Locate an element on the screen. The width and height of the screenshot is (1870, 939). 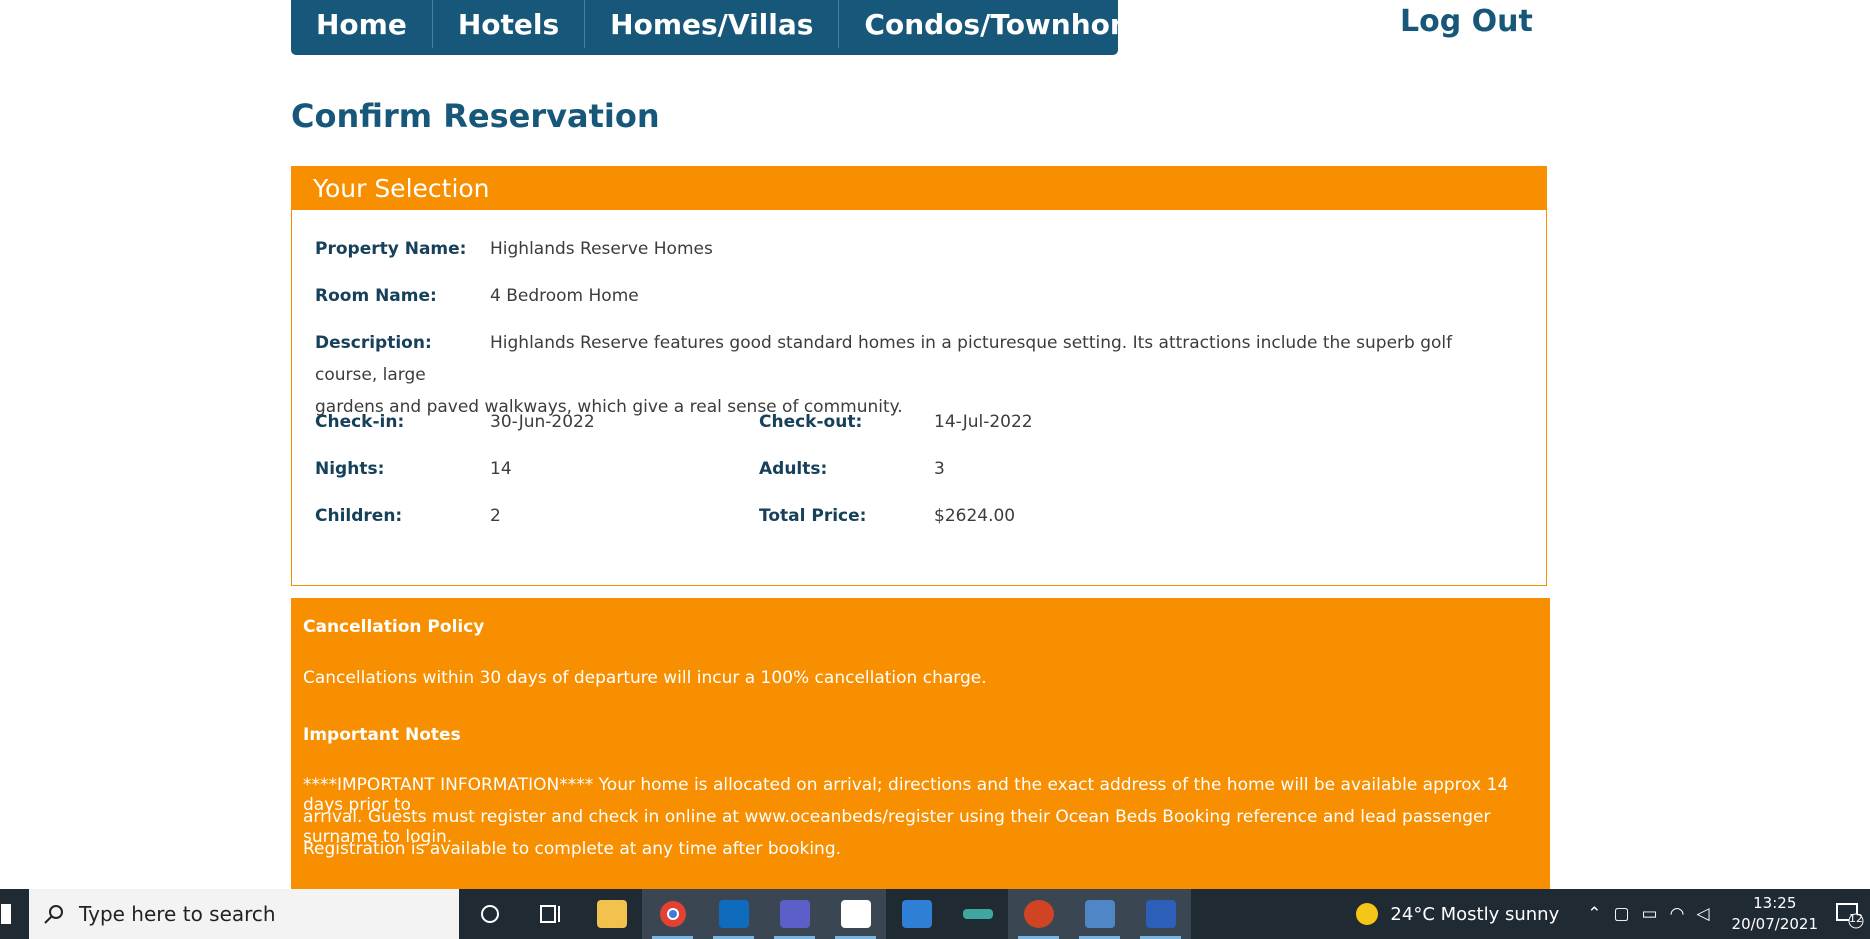
notification-count: 12 is located at coordinates (1856, 918).